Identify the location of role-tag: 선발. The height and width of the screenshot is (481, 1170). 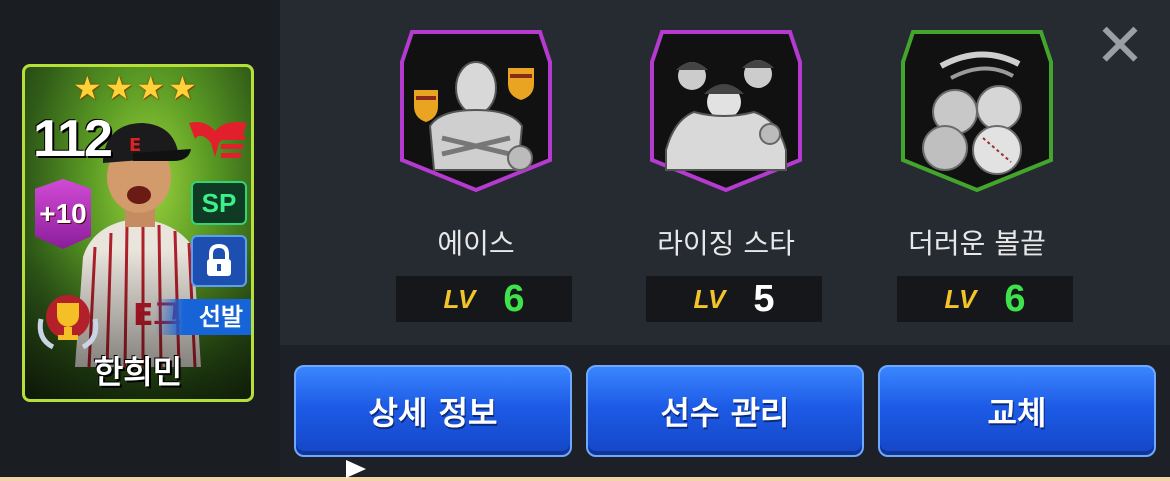
(203, 317).